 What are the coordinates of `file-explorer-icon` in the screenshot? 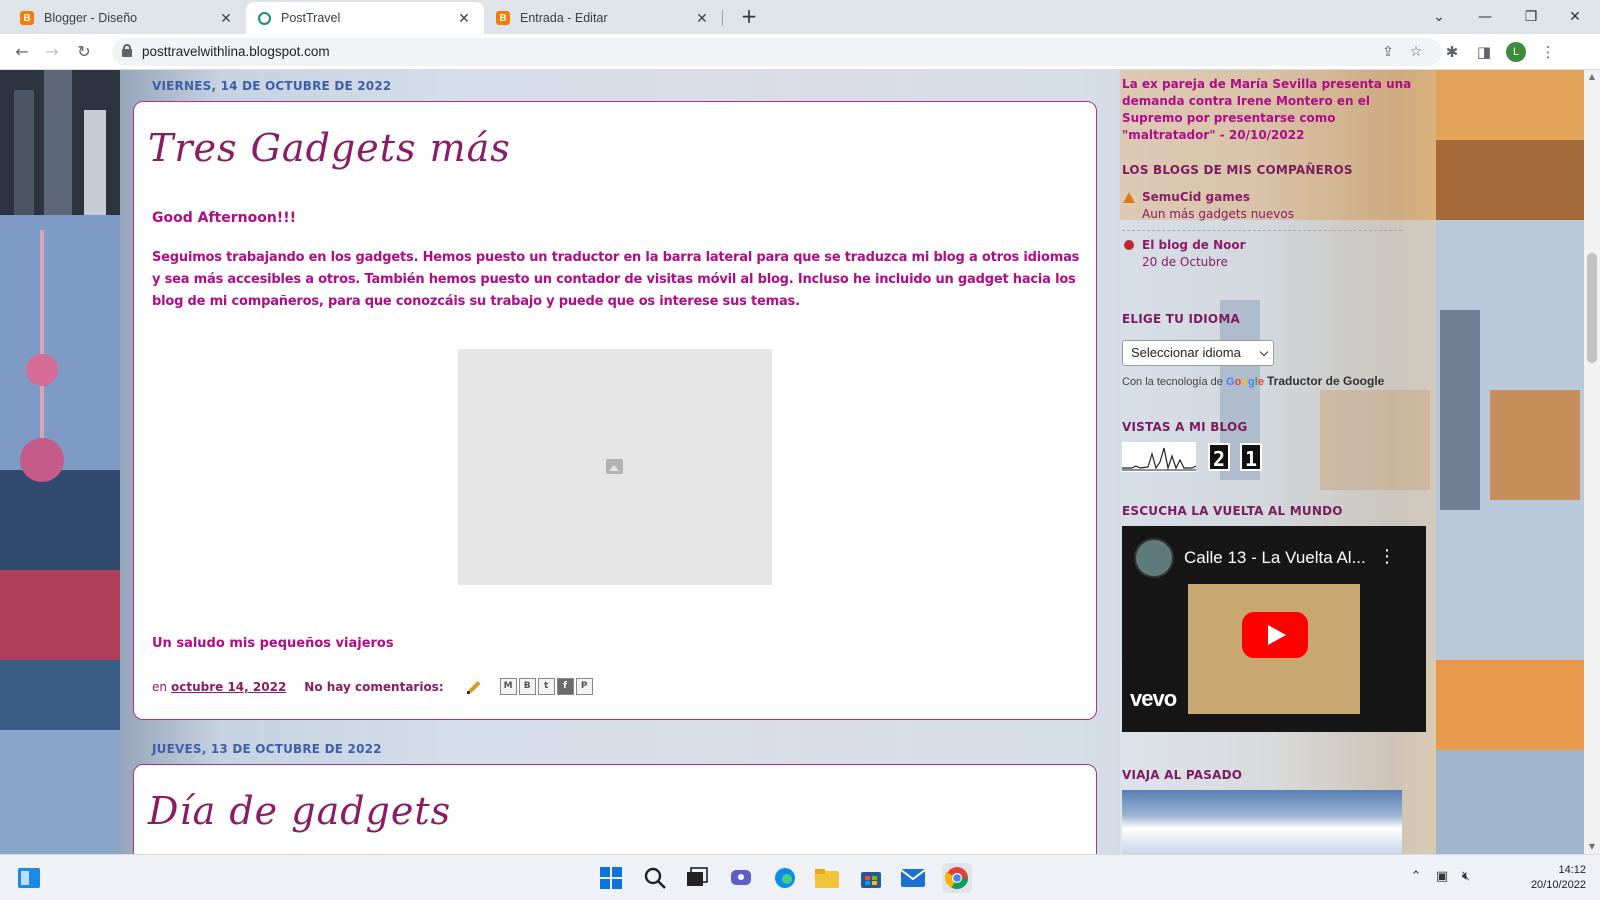 It's located at (827, 878).